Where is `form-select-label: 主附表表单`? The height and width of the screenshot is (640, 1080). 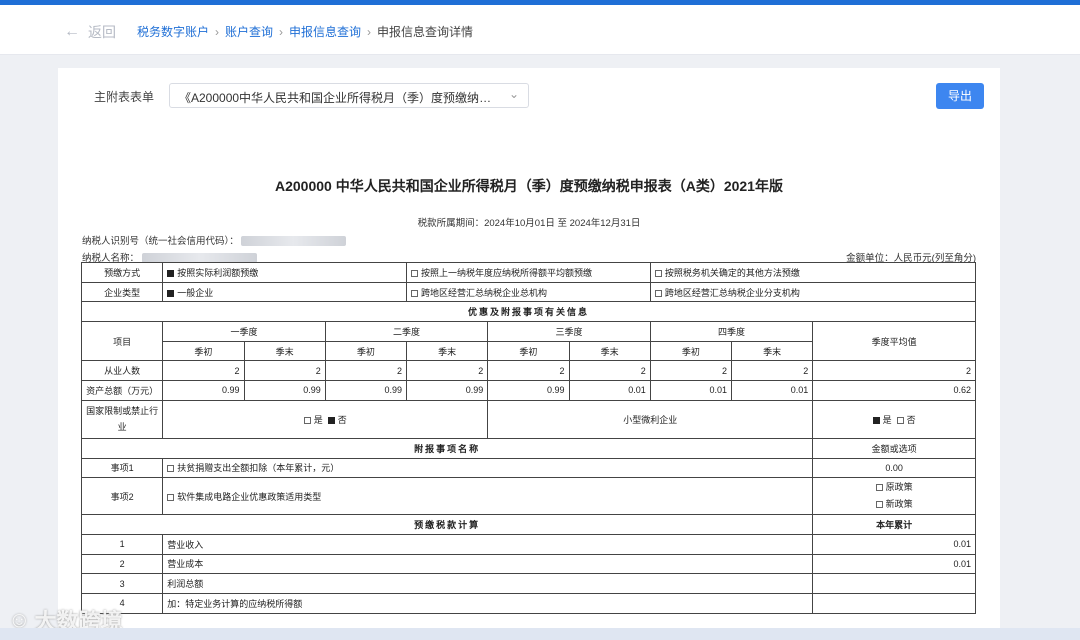 form-select-label: 主附表表单 is located at coordinates (124, 97).